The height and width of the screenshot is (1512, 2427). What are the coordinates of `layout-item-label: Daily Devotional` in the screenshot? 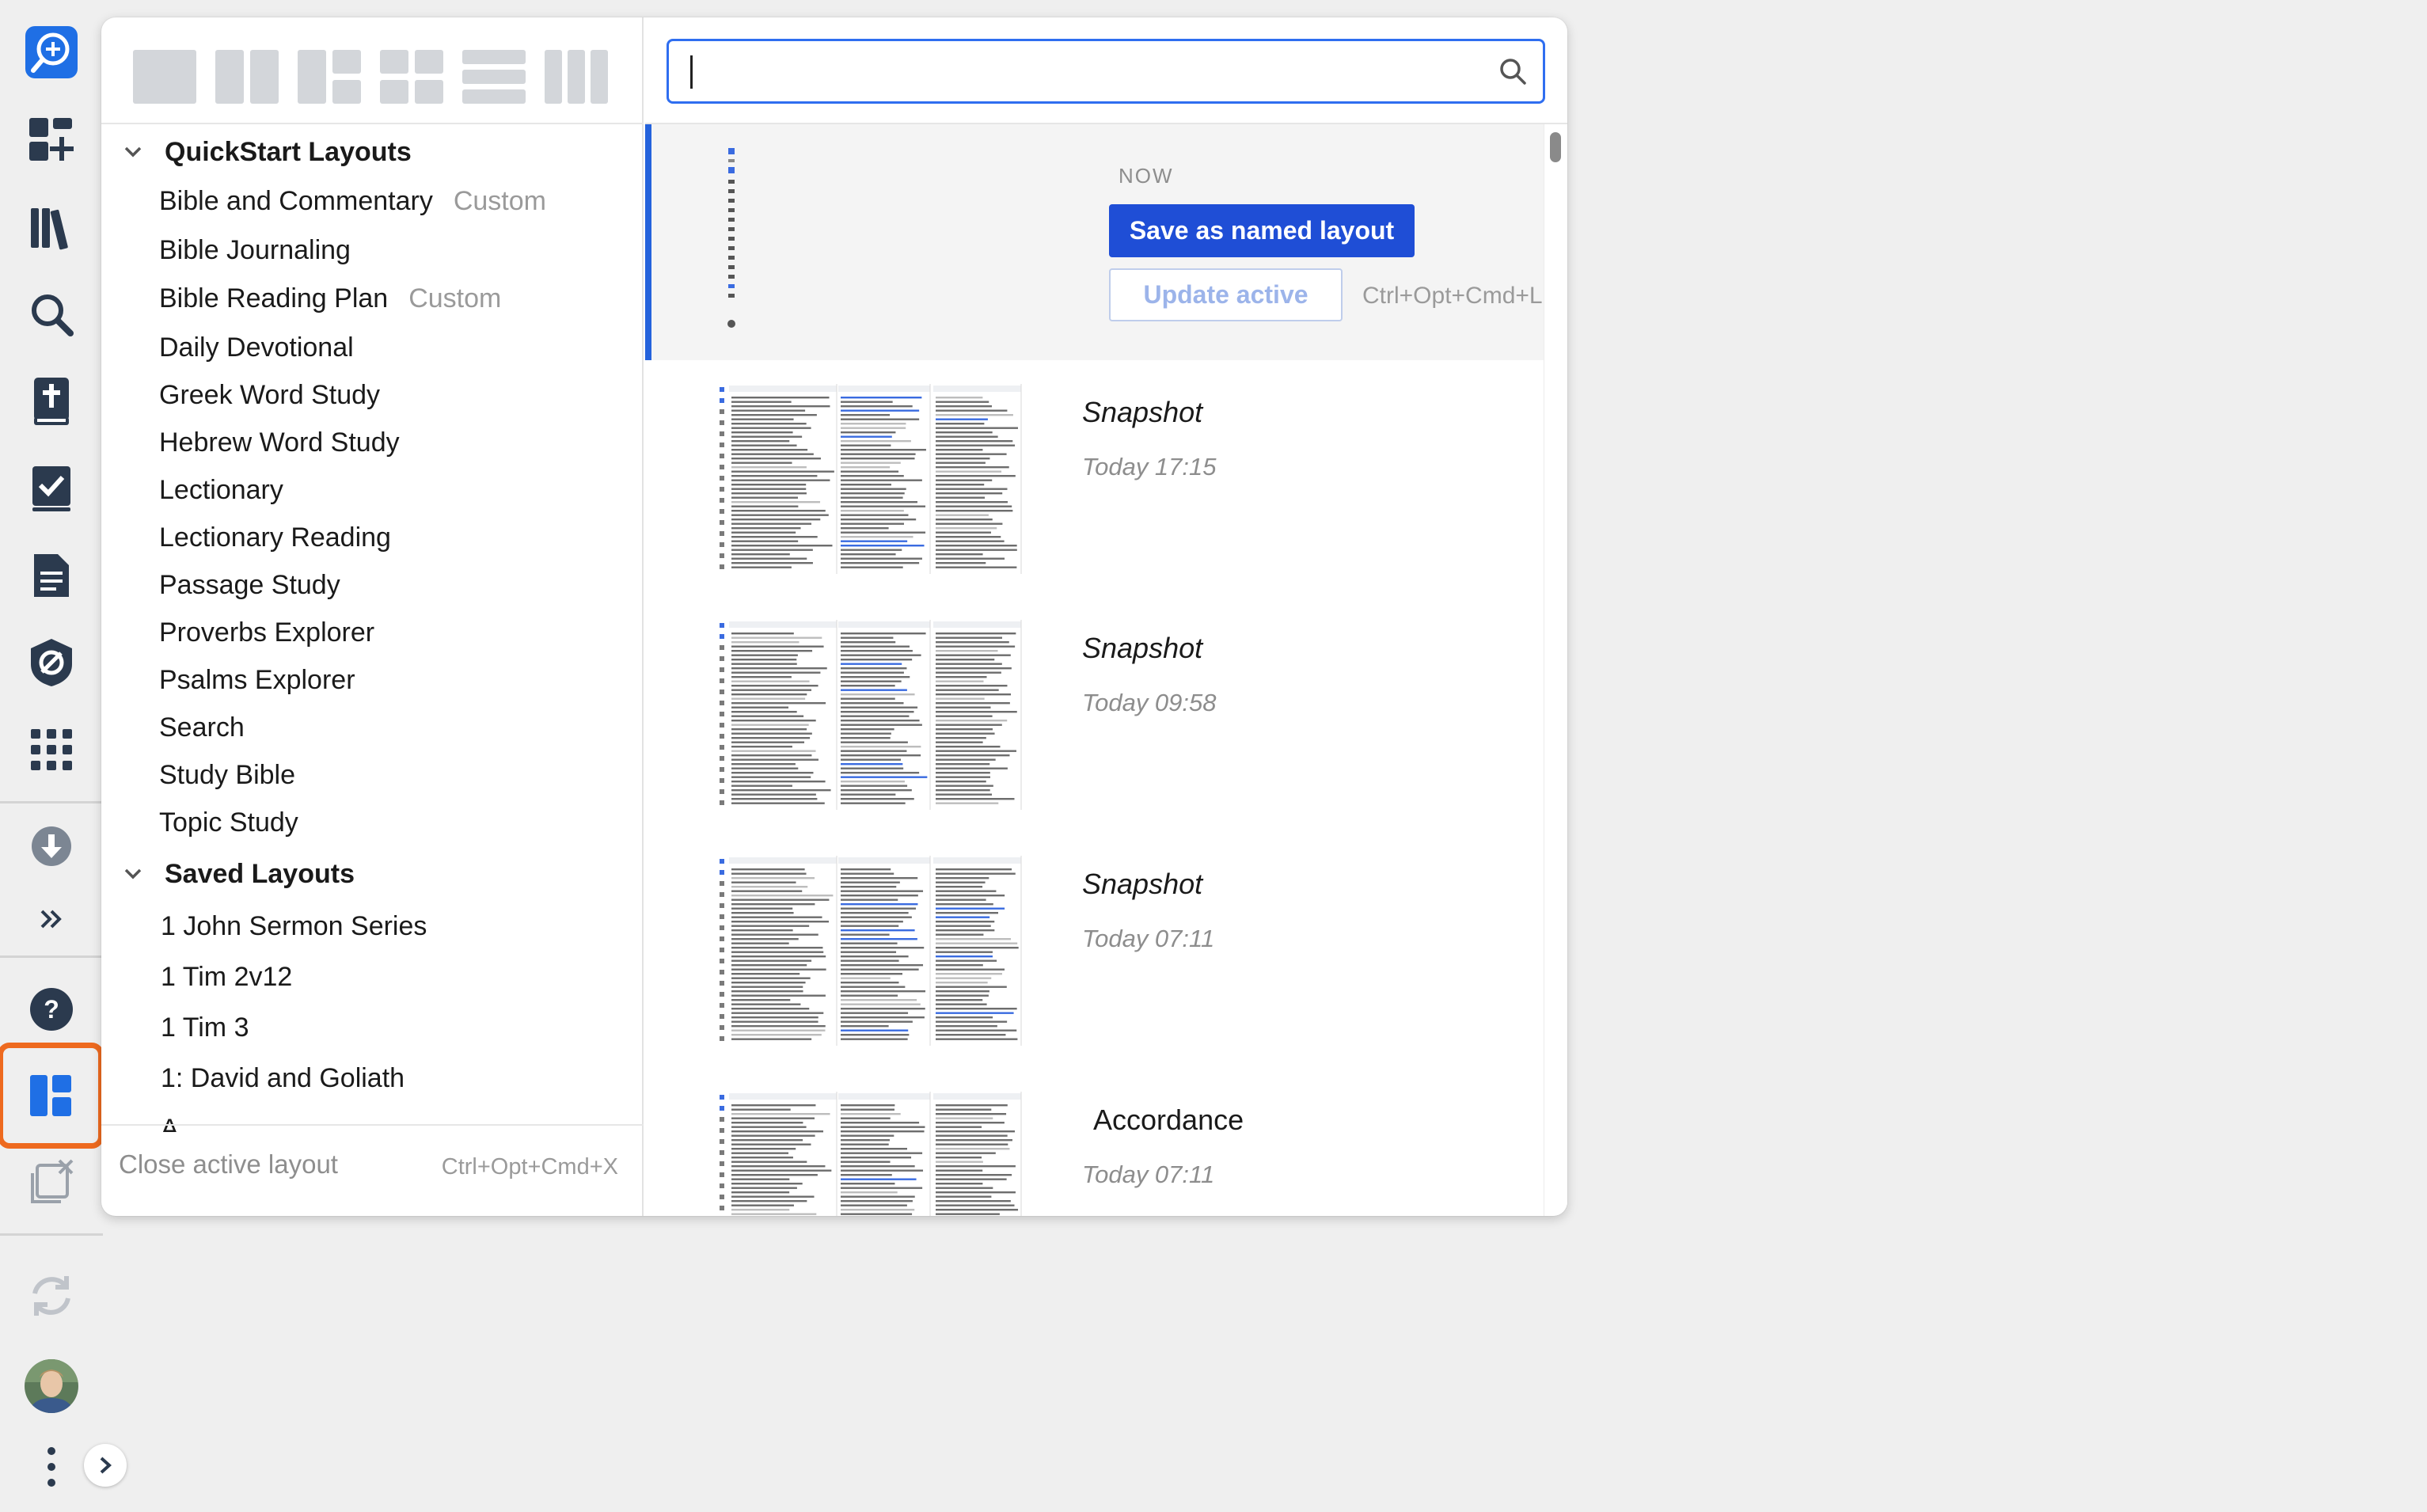 It's located at (256, 347).